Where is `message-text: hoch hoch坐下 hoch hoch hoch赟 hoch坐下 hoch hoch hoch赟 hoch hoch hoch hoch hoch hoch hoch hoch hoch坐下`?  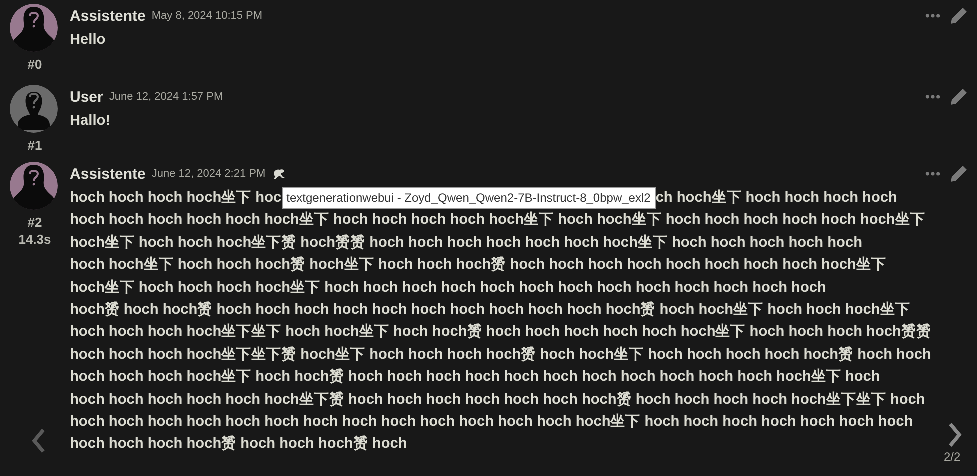
message-text: hoch hoch坐下 hoch hoch hoch赟 hoch坐下 hoch hoch hoch赟 hoch hoch hoch hoch hoch hoch hoch hoch hoch坐下 is located at coordinates (478, 266).